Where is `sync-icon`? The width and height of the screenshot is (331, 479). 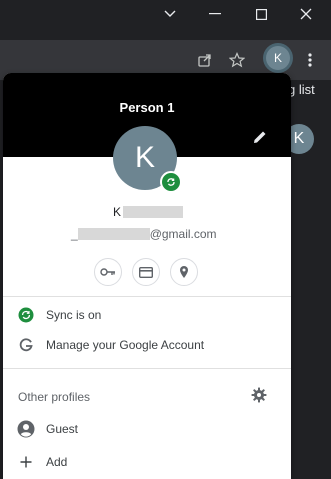
sync-icon is located at coordinates (171, 182).